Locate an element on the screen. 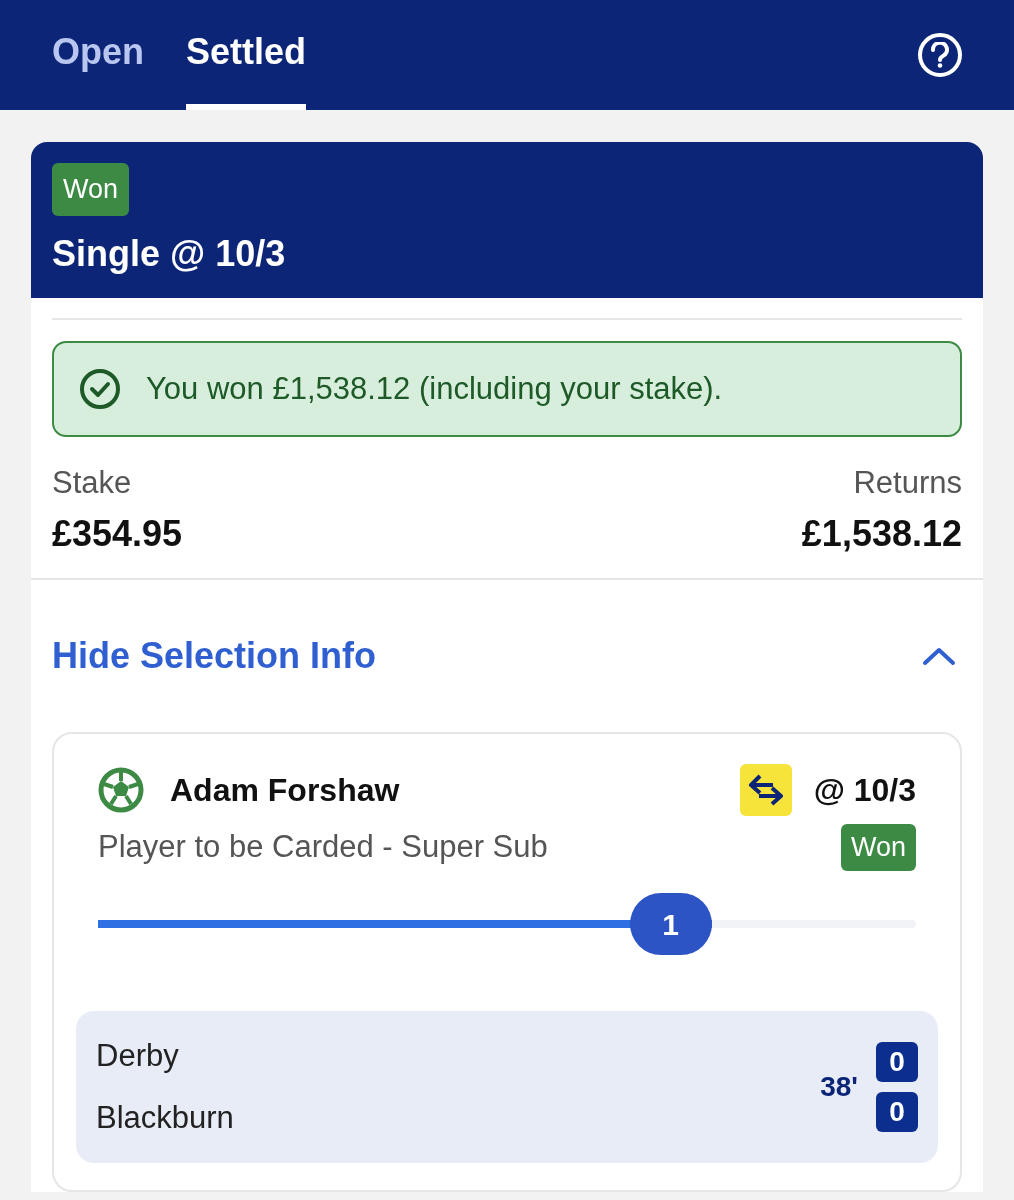  stake-label: Stake is located at coordinates (92, 482).